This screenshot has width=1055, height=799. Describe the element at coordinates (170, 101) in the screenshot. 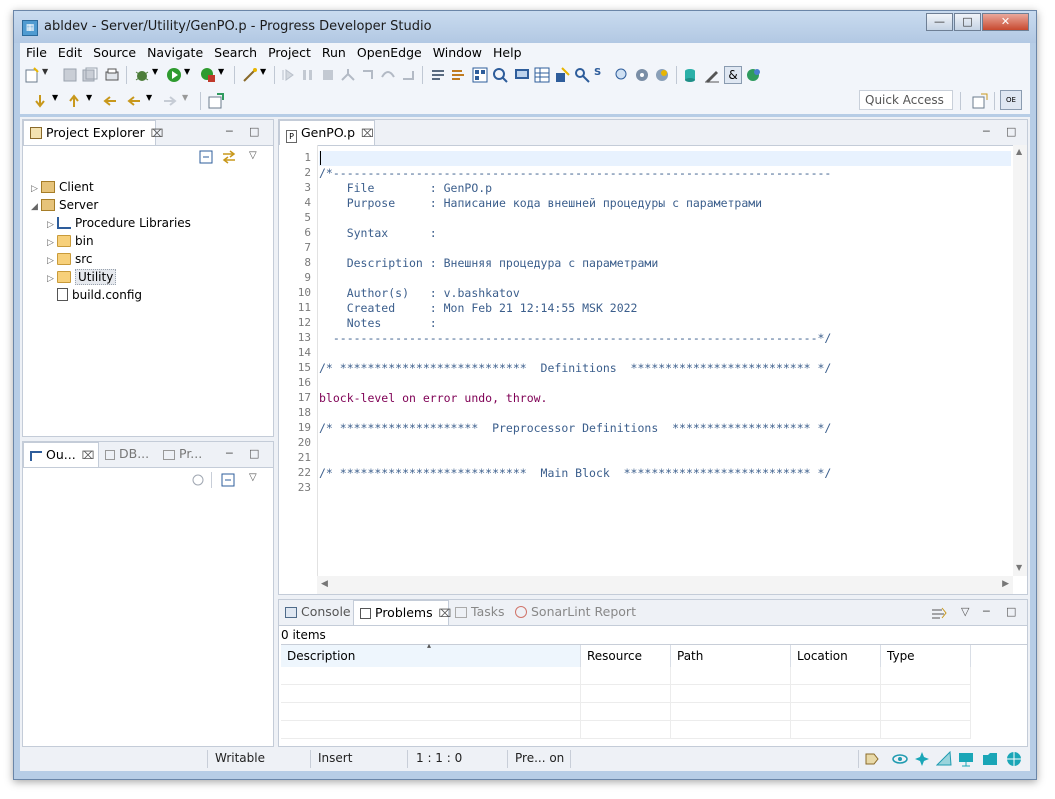

I see `forward-icon` at that location.